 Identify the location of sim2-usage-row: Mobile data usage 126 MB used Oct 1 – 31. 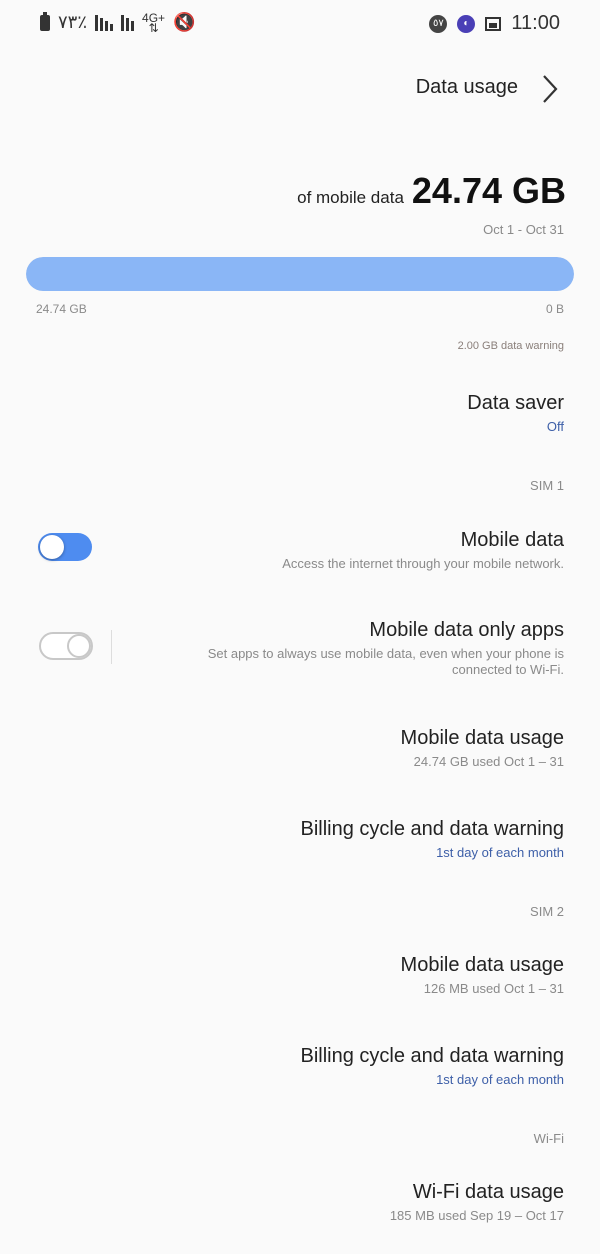
(482, 975).